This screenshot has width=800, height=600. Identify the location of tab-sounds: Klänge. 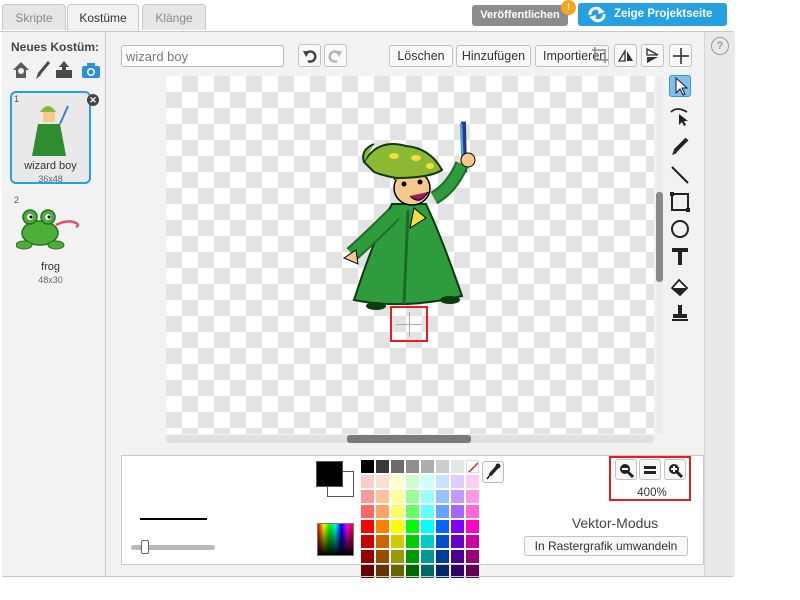
(174, 17).